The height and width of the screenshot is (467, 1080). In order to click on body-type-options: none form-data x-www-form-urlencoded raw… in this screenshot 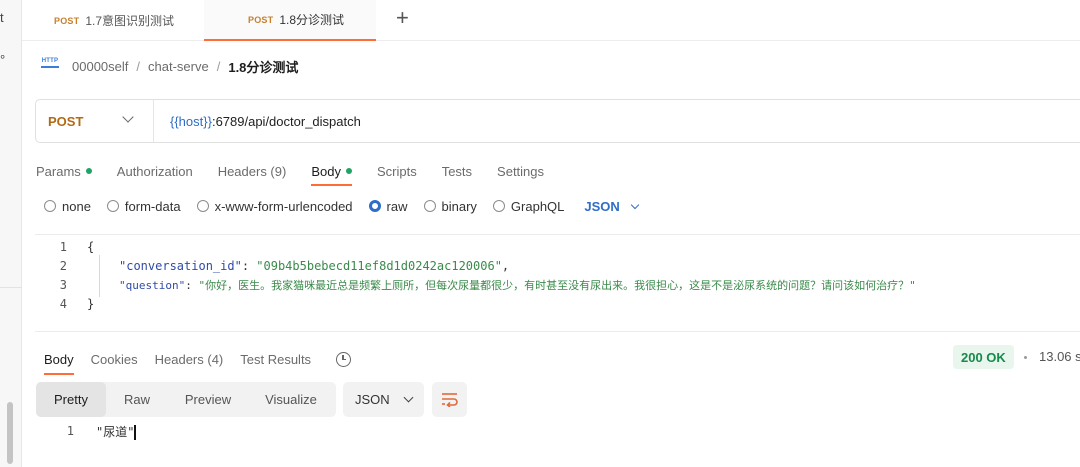, I will do `click(342, 206)`.